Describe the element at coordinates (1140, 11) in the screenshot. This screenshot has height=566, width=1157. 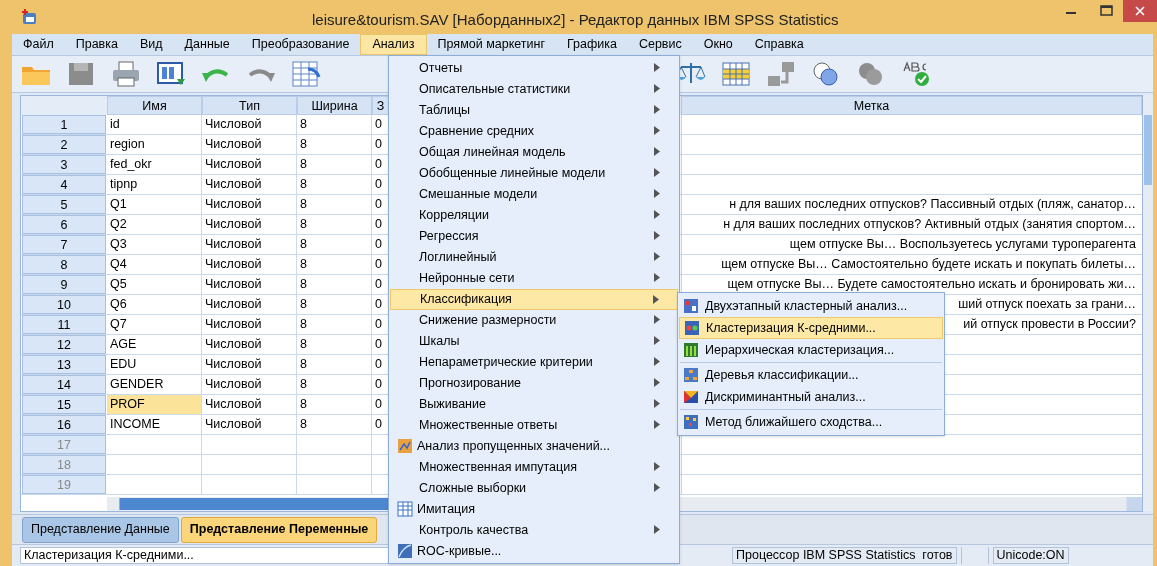
I see `close-button` at that location.